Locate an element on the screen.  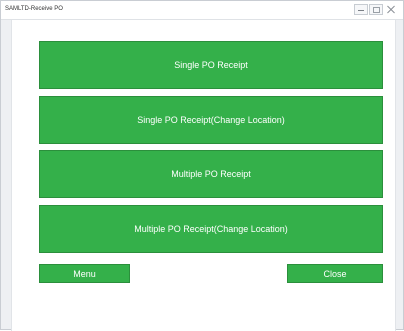
menu-button: Menu is located at coordinates (84, 273).